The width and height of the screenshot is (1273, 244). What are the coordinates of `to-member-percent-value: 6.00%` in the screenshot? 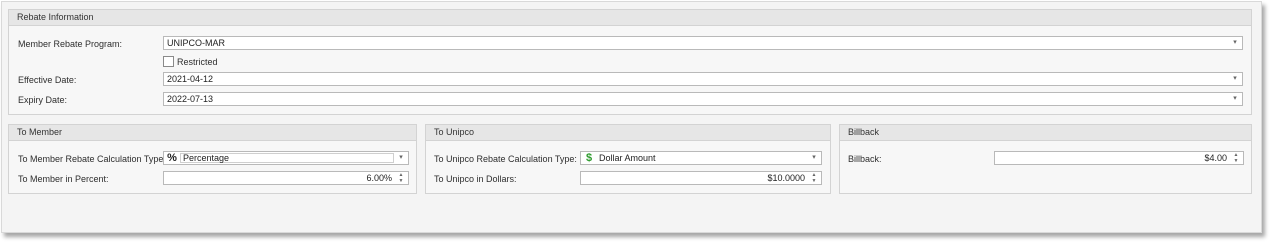 It's located at (379, 178).